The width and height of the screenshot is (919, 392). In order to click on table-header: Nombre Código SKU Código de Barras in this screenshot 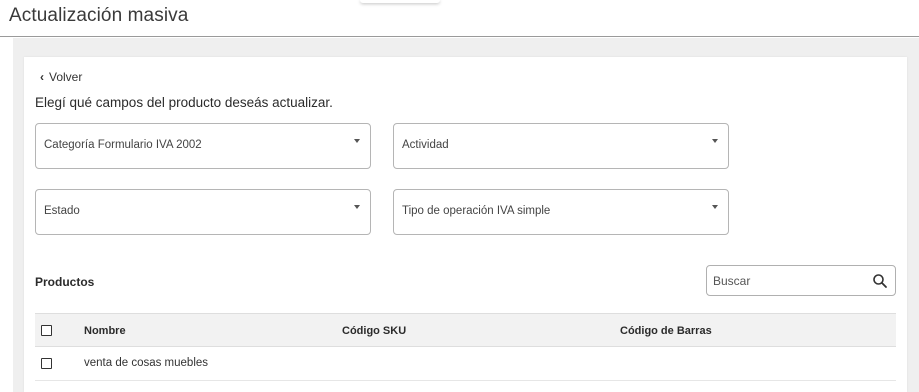, I will do `click(465, 330)`.